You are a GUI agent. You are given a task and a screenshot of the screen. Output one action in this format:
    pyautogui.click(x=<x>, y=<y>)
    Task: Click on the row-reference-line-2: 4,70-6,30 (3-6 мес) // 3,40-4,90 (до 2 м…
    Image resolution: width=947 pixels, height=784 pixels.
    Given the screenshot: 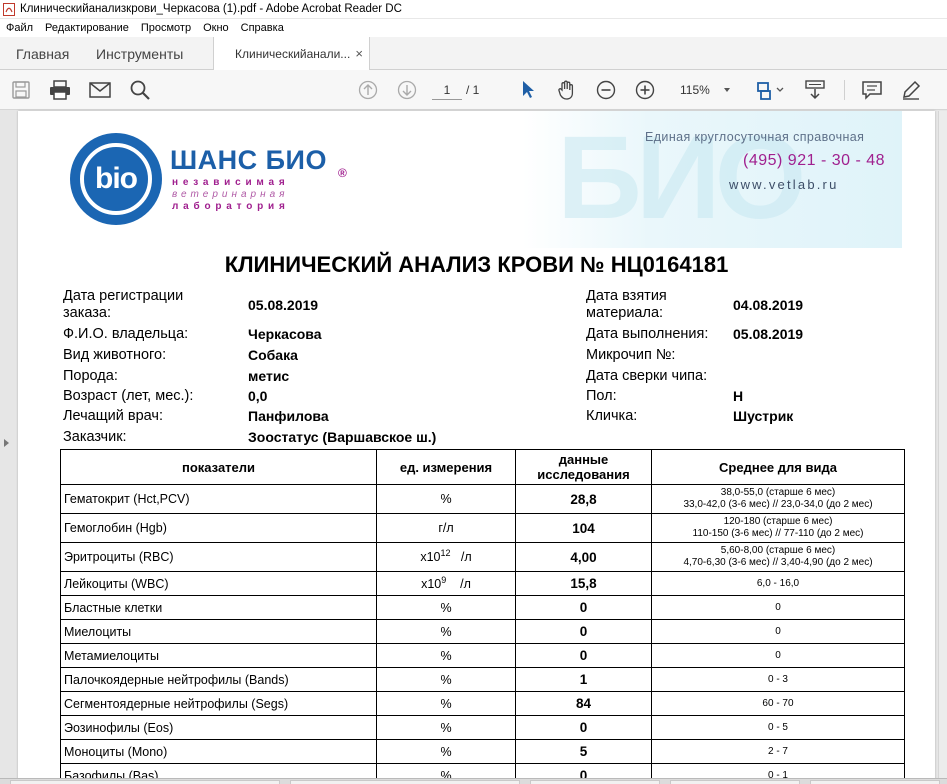 What is the action you would take?
    pyautogui.click(x=778, y=562)
    